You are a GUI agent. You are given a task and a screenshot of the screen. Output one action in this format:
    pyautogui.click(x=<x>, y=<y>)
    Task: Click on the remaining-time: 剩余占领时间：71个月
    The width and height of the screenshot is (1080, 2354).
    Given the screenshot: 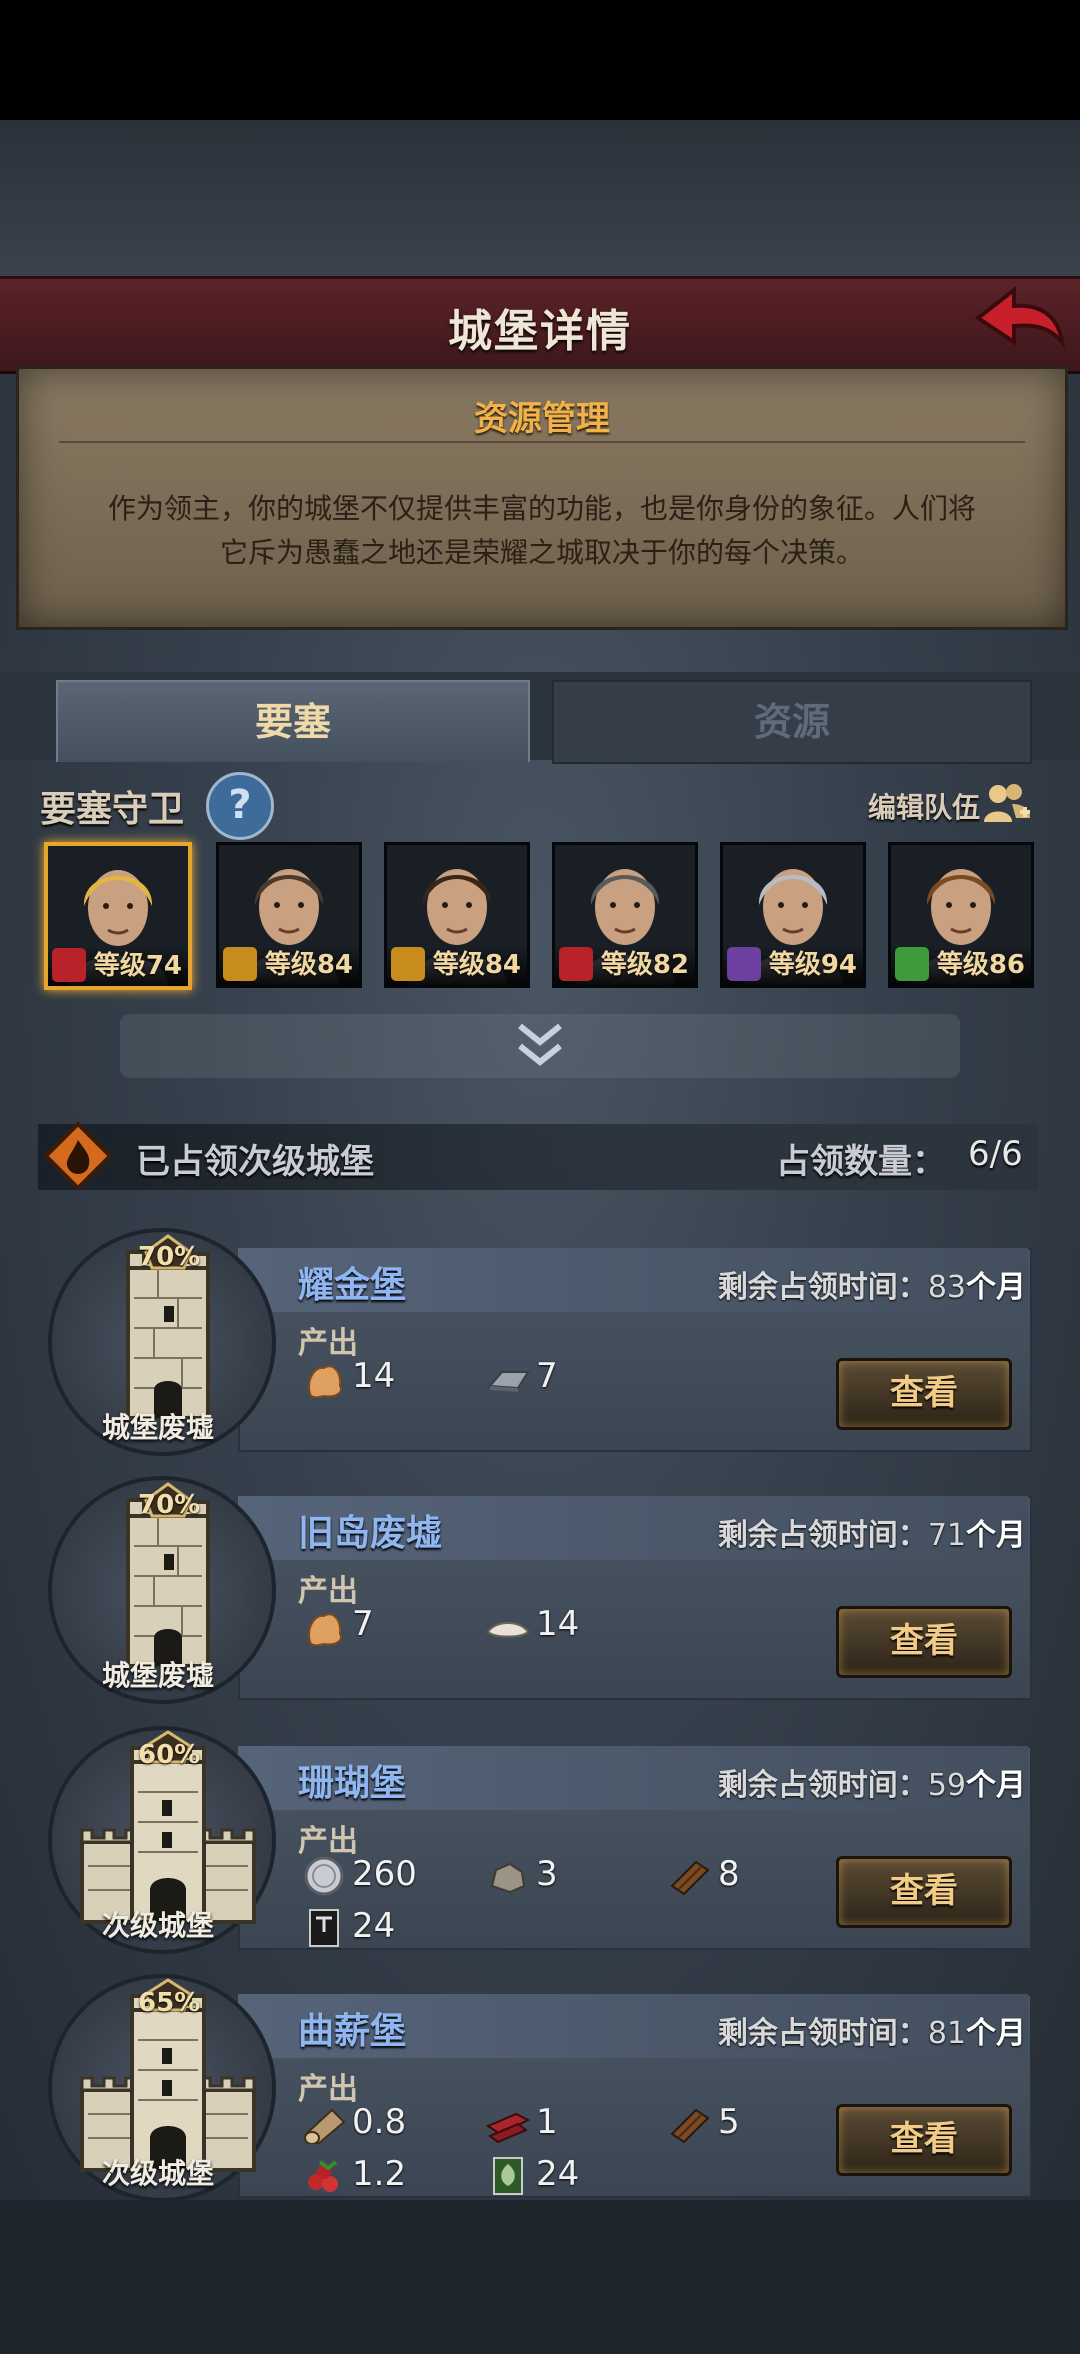 What is the action you would take?
    pyautogui.click(x=872, y=1532)
    